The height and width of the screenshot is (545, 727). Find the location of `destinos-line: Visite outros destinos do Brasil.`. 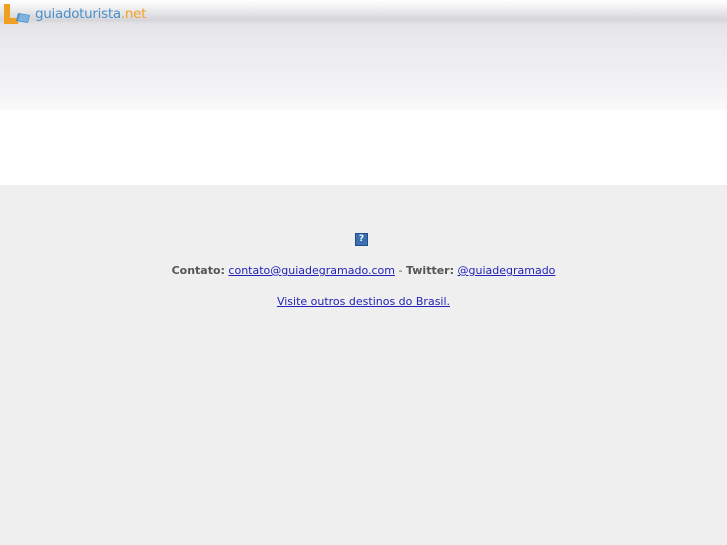

destinos-line: Visite outros destinos do Brasil. is located at coordinates (363, 302).